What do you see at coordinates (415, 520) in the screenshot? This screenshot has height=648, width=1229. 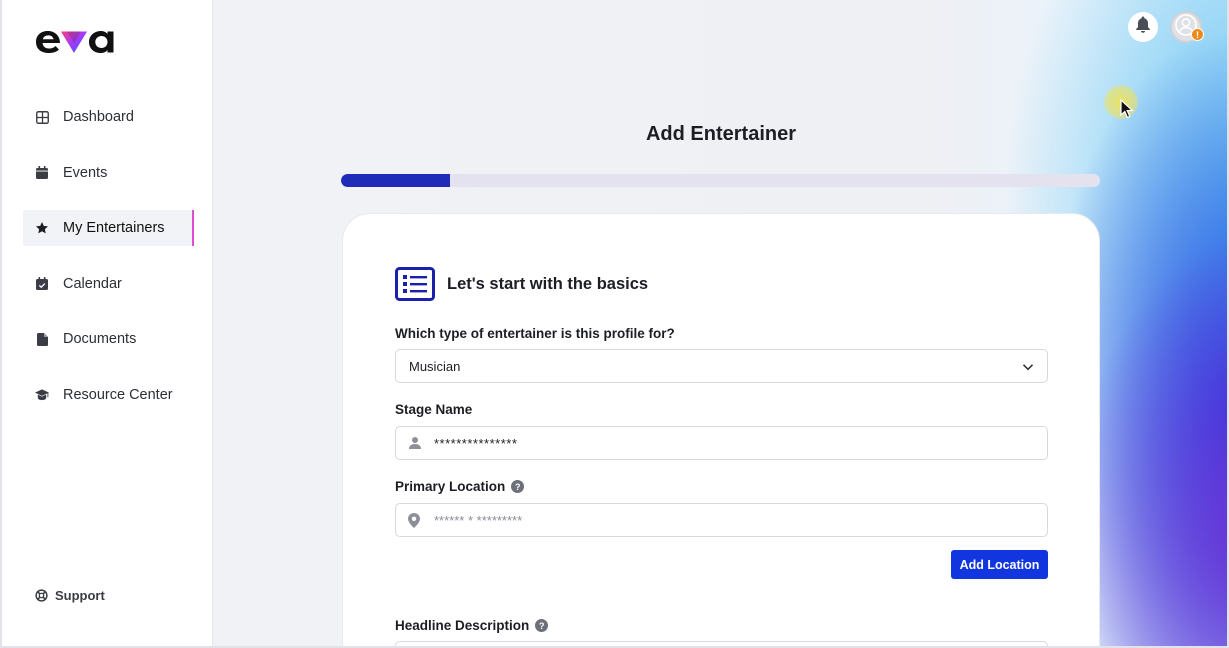 I see `map-pin-icon` at bounding box center [415, 520].